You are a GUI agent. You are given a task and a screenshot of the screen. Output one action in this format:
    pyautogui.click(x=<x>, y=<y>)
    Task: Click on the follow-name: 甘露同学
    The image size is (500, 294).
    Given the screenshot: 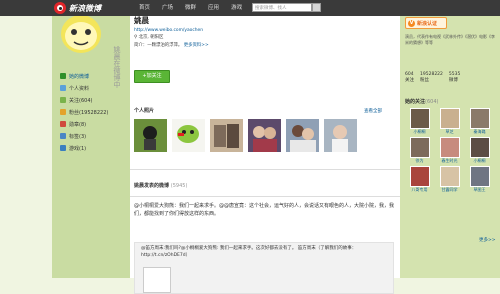 What is the action you would take?
    pyautogui.click(x=450, y=190)
    